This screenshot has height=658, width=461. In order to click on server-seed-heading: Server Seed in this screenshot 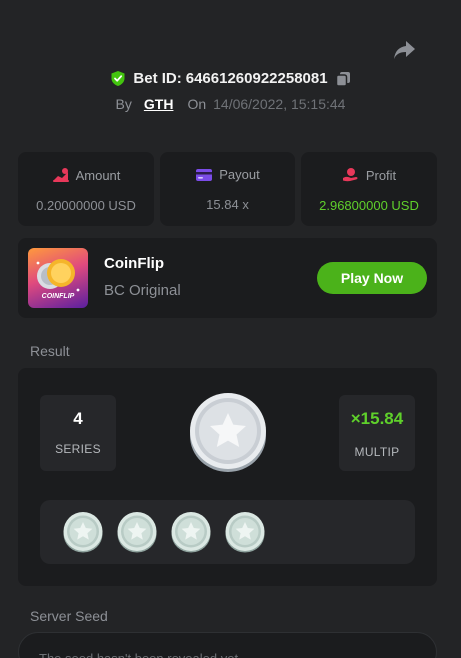, I will do `click(69, 616)`.